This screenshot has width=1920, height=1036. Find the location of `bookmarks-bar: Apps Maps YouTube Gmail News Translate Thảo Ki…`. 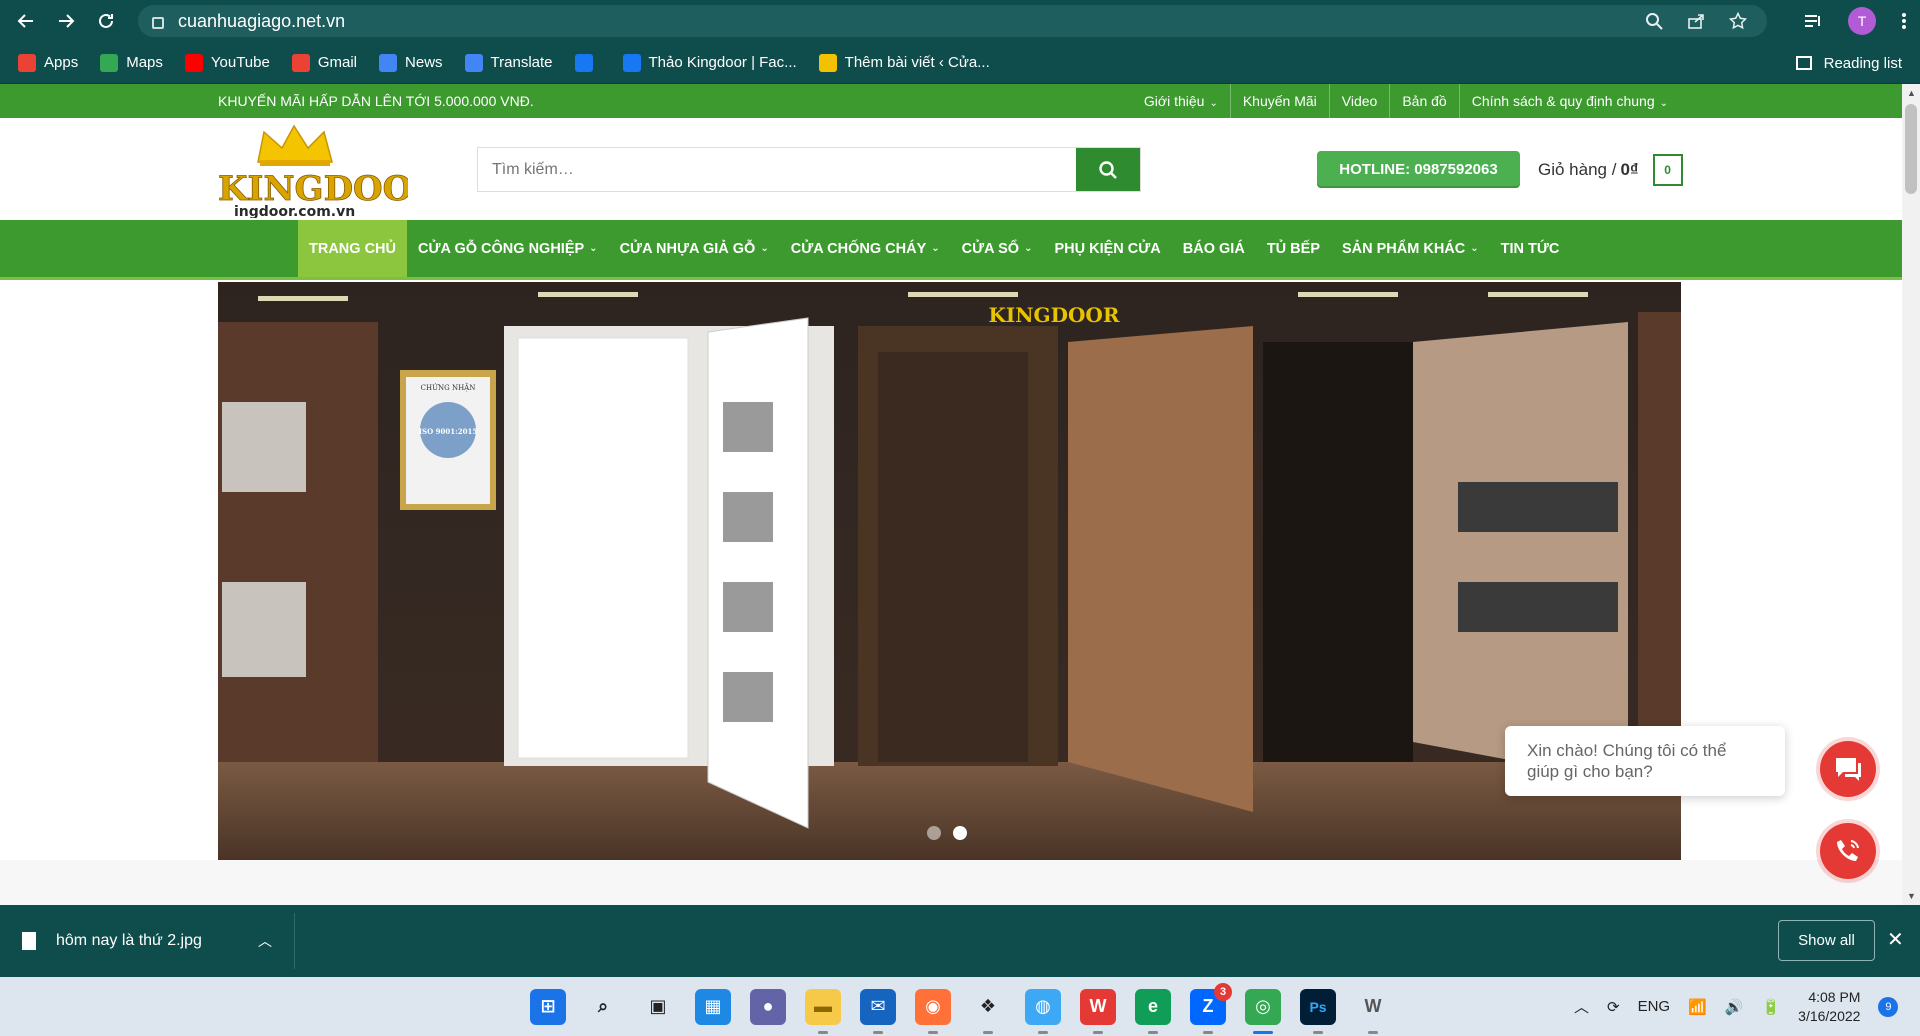

bookmarks-bar: Apps Maps YouTube Gmail News Translate Thảo Ki… is located at coordinates (960, 63).